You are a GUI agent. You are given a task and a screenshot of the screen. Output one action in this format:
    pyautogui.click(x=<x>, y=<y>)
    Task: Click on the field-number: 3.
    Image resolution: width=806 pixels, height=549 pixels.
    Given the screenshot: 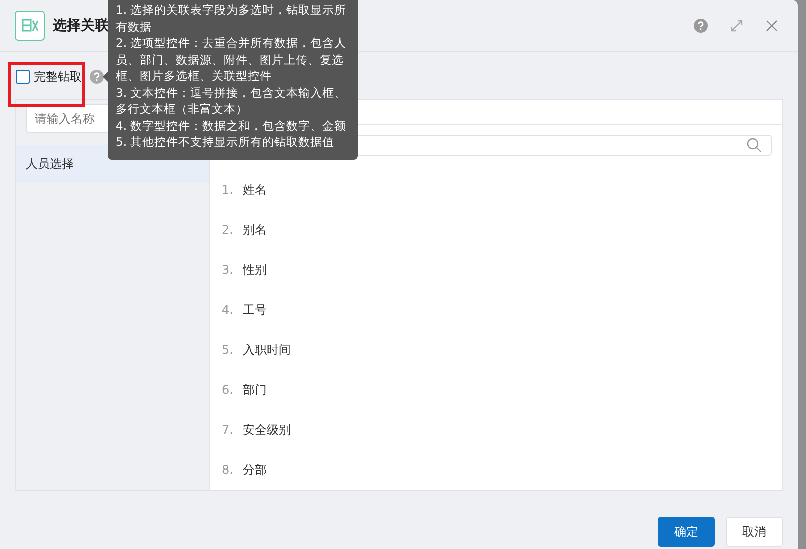 What is the action you would take?
    pyautogui.click(x=228, y=270)
    